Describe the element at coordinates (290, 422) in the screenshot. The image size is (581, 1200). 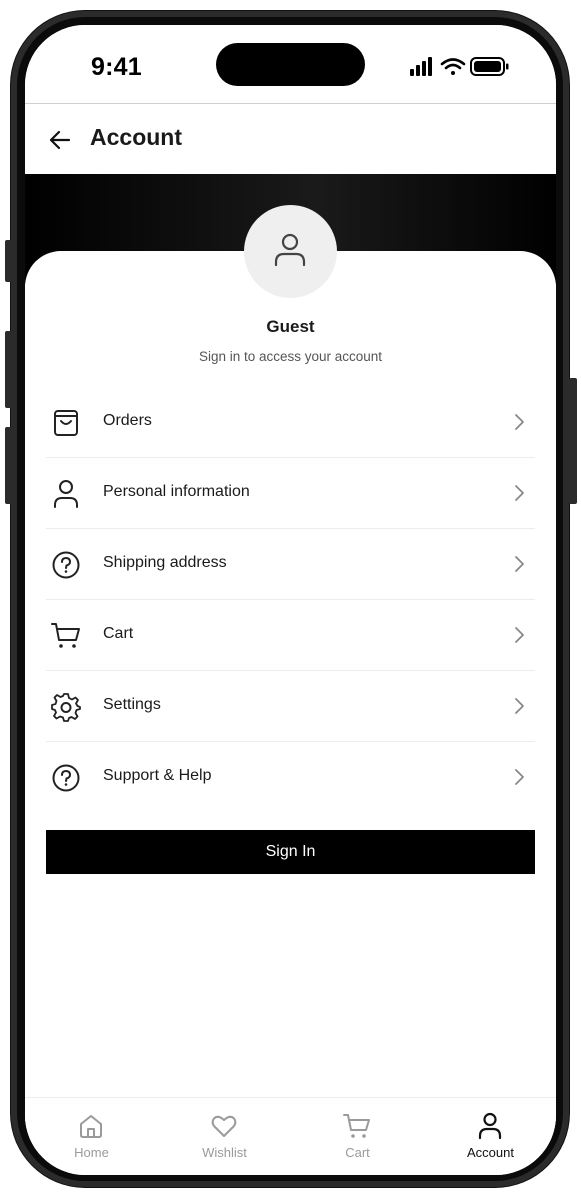
I see `menu-item-orders: Orders` at that location.